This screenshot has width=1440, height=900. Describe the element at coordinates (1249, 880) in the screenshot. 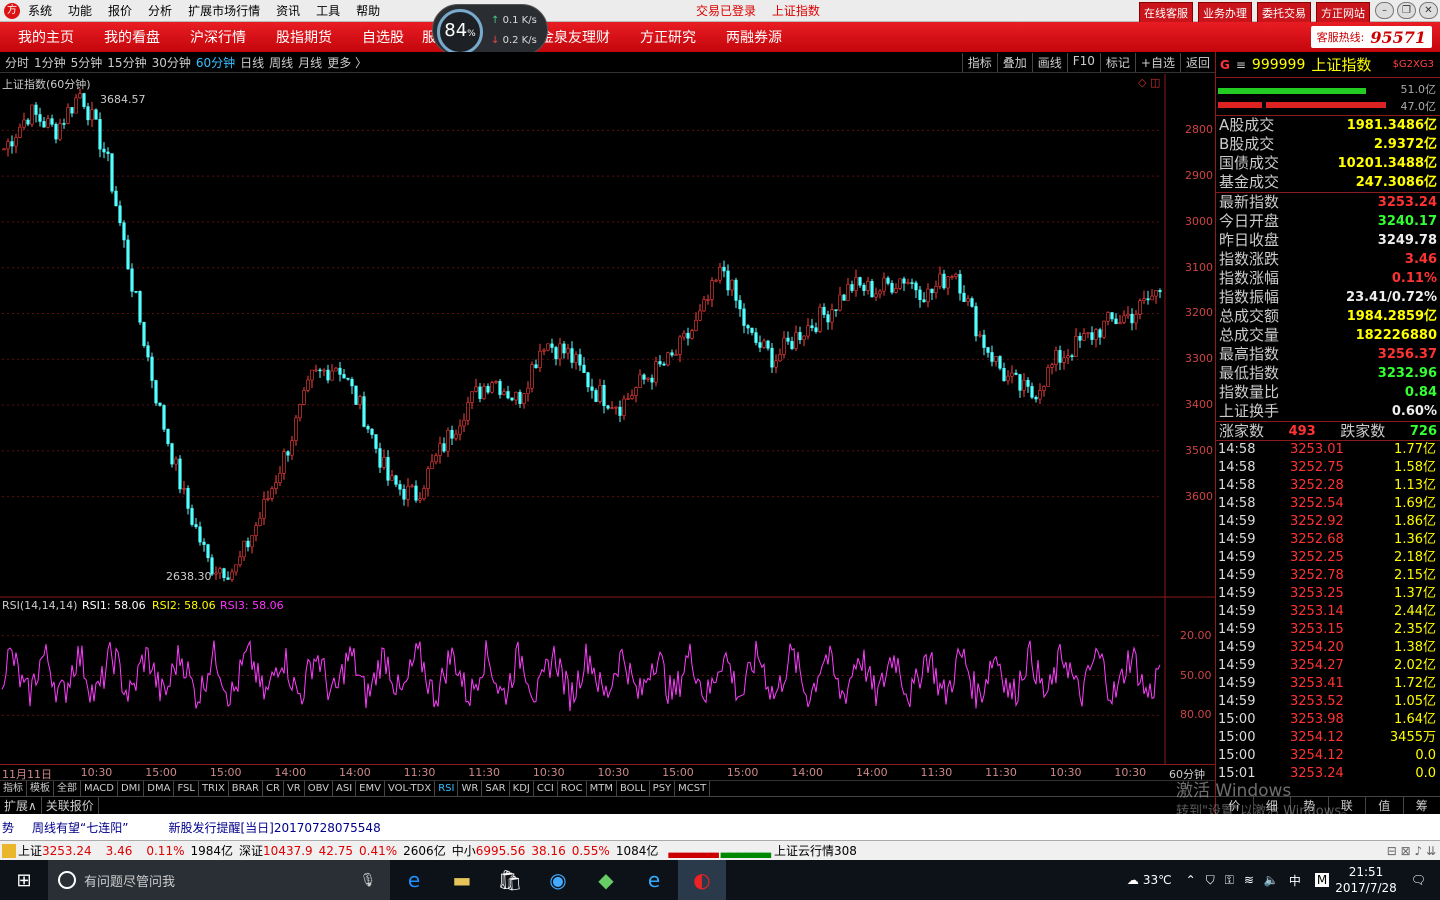

I see `wifi-icon: ≋` at that location.